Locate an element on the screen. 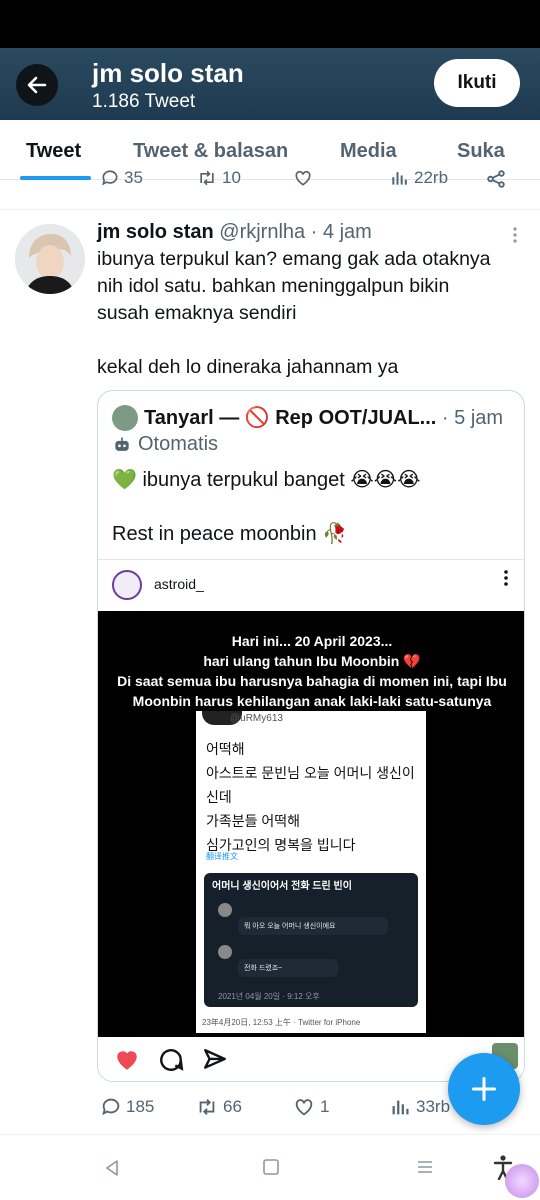  quote-text: 💚 ibunya terpukul banget 😭😭😭 is located at coordinates (266, 480).